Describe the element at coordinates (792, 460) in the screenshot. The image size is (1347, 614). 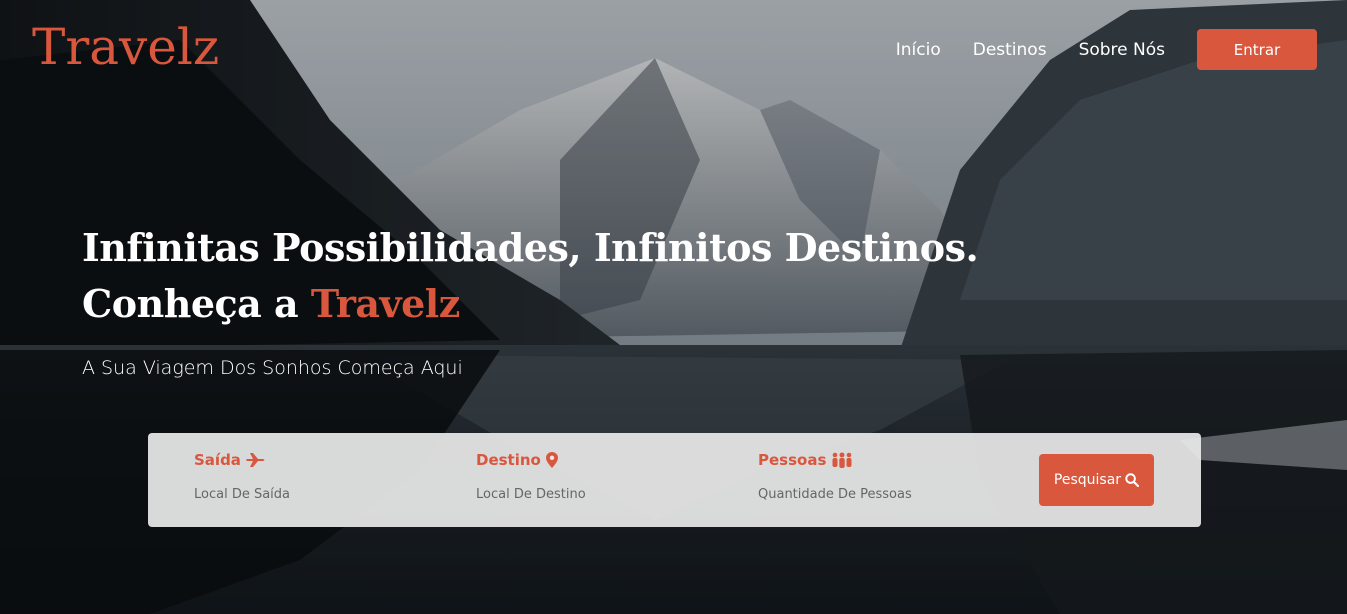
I see `people-label: Pessoas` at that location.